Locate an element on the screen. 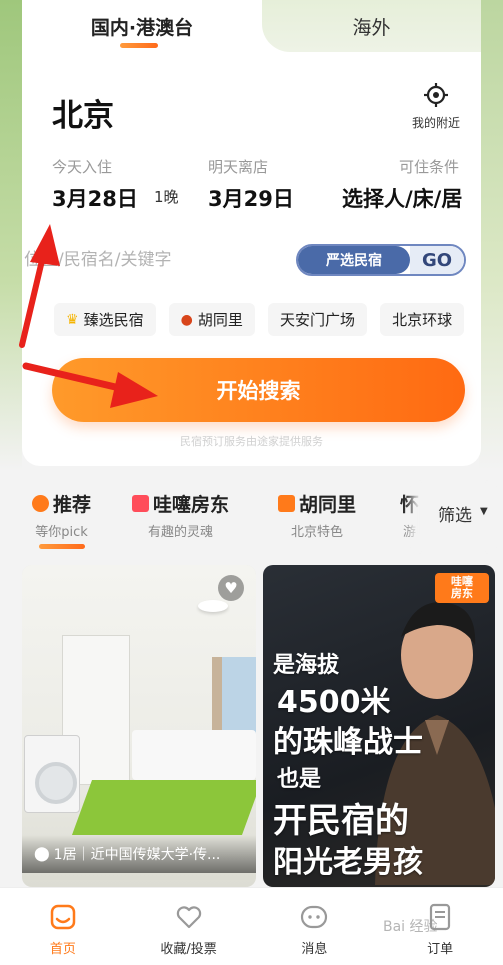 The height and width of the screenshot is (965, 503). promo-badge-bottom: 房东 is located at coordinates (462, 593).